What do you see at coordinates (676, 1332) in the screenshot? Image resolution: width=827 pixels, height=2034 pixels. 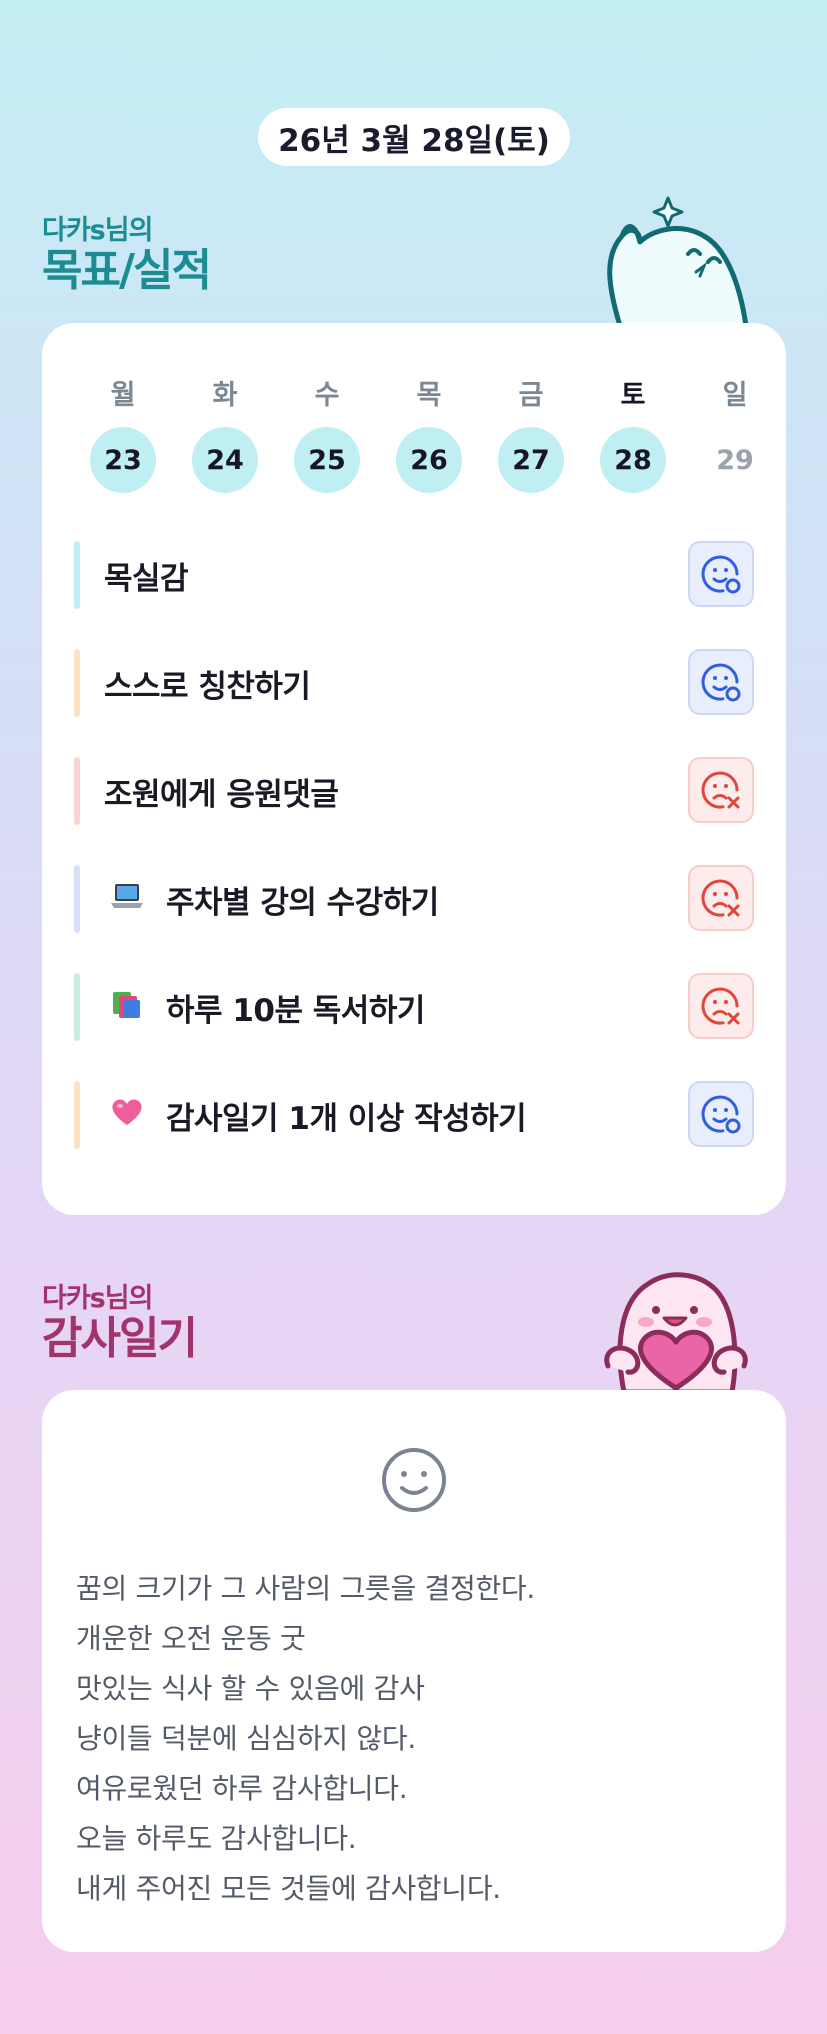 I see `heart-hugging-mascot-icon` at bounding box center [676, 1332].